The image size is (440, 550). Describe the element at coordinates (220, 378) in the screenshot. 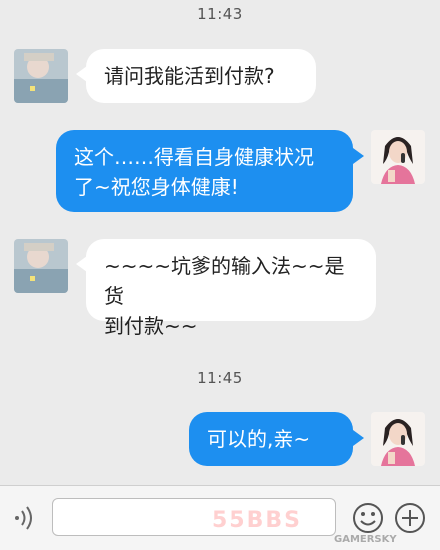

I see `timestamp: 11:45` at that location.